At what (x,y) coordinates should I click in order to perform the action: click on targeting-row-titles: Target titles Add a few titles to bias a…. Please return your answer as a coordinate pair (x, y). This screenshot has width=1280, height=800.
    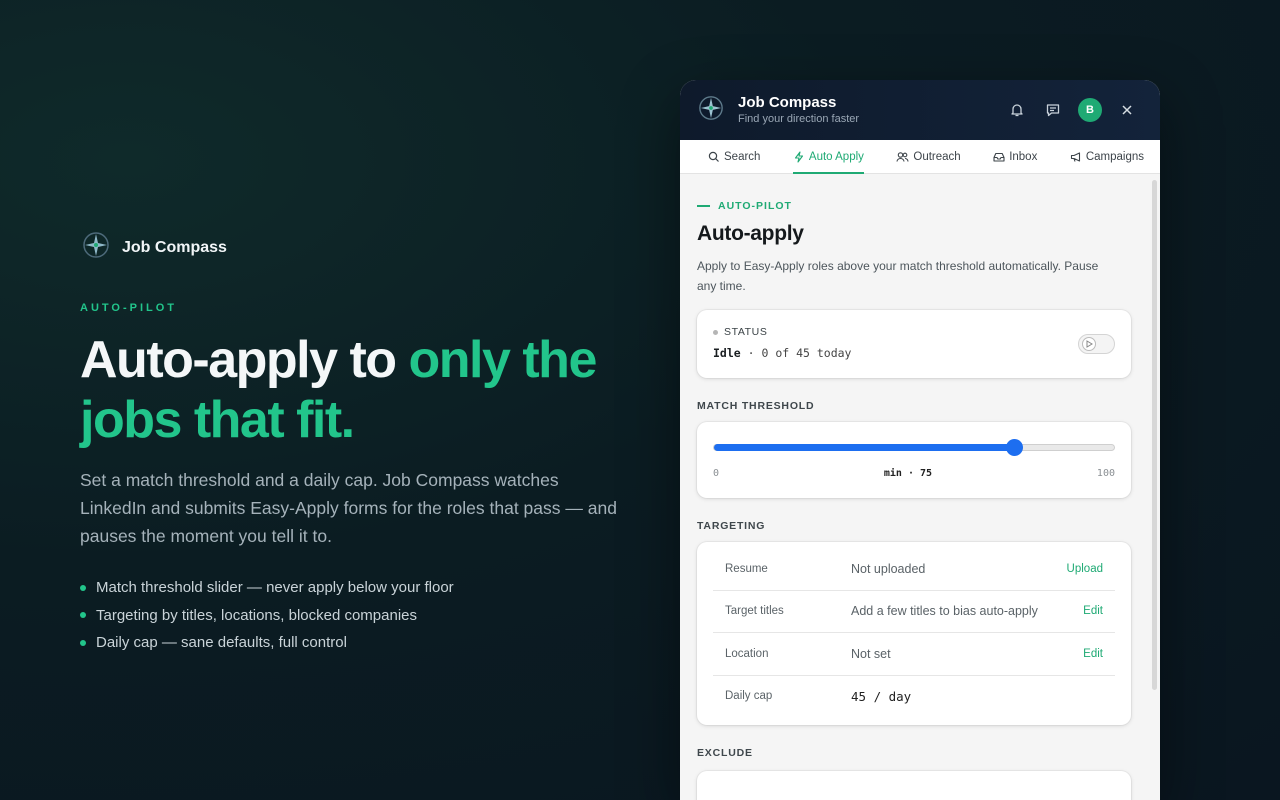
    Looking at the image, I should click on (914, 612).